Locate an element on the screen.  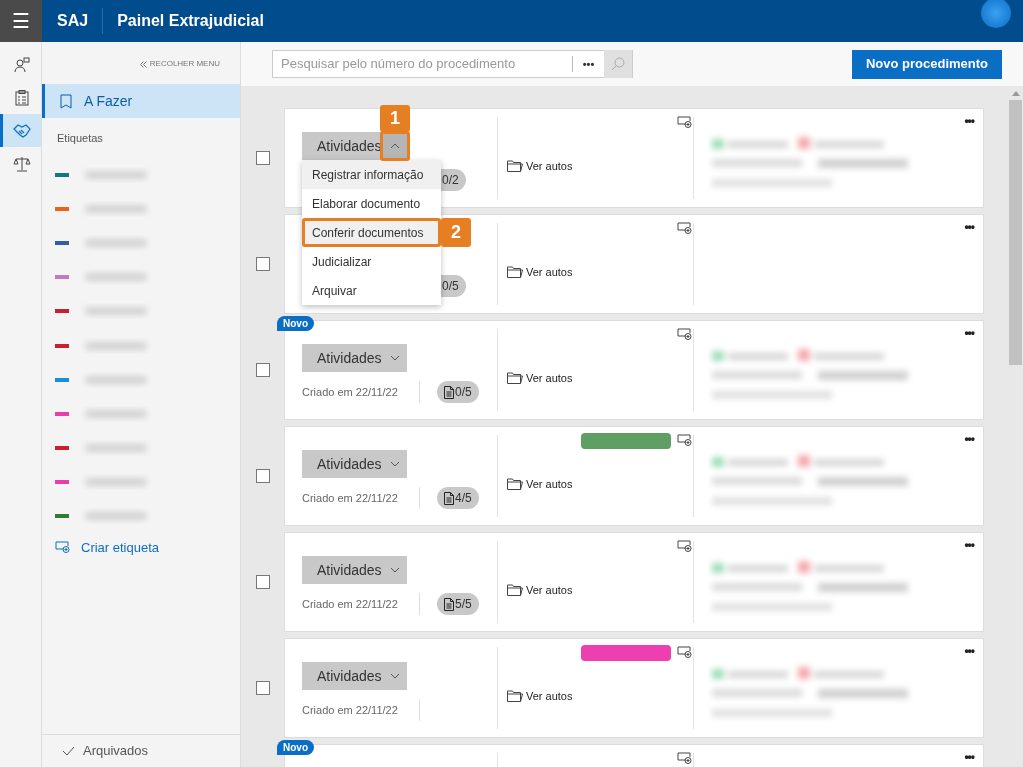
document-counter: 0/2 is located at coordinates (453, 180).